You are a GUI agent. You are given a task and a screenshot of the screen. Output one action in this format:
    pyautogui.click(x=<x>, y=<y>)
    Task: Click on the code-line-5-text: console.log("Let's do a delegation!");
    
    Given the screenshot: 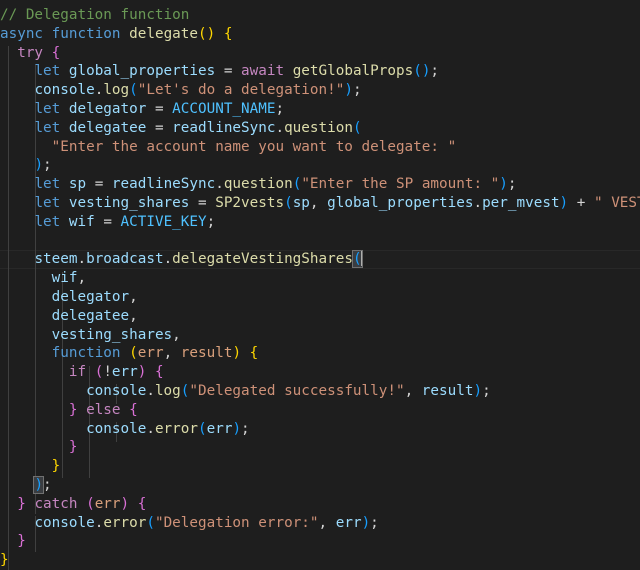 What is the action you would take?
    pyautogui.click(x=198, y=90)
    